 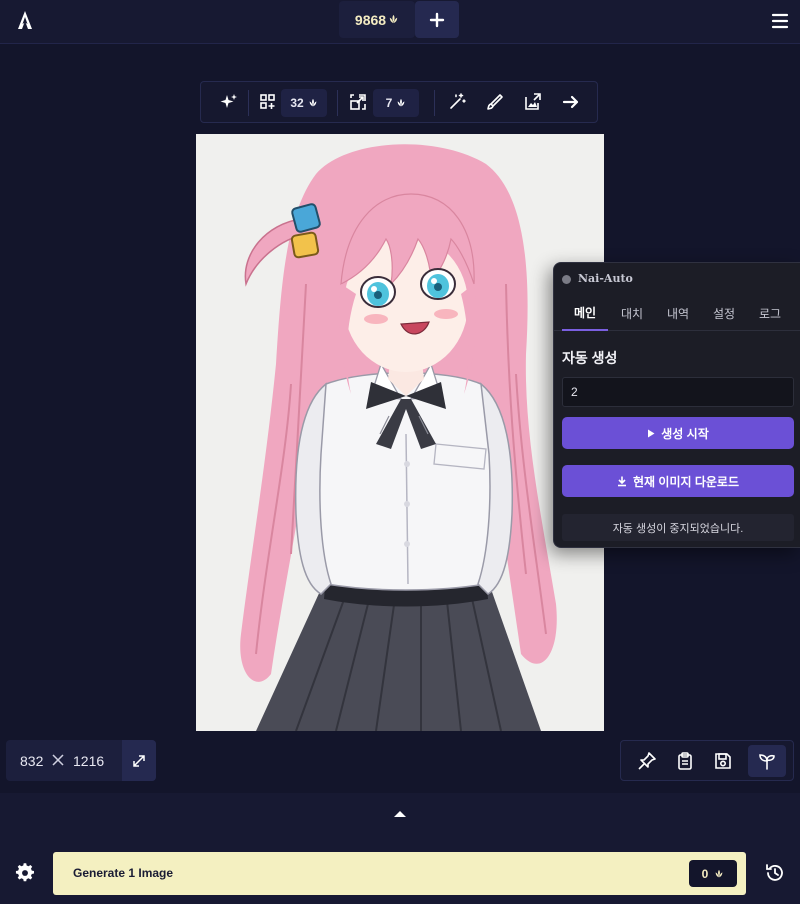 I want to click on panel-tabs: 메인 대치 내역 설정 로그, so click(x=677, y=313).